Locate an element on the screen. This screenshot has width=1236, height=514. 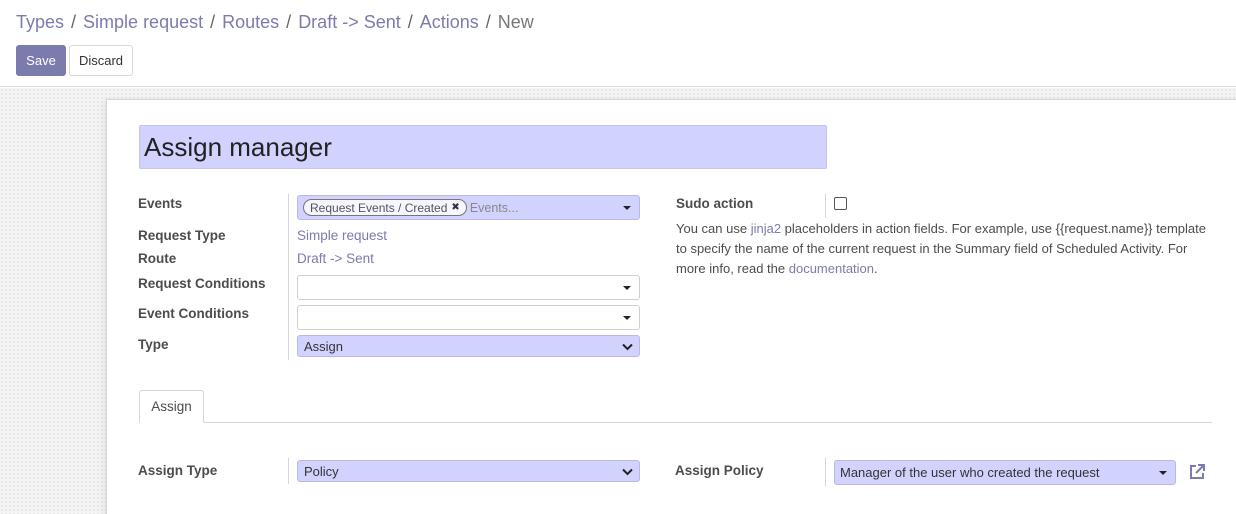
breadcrumb-item-routes: Routes is located at coordinates (250, 22).